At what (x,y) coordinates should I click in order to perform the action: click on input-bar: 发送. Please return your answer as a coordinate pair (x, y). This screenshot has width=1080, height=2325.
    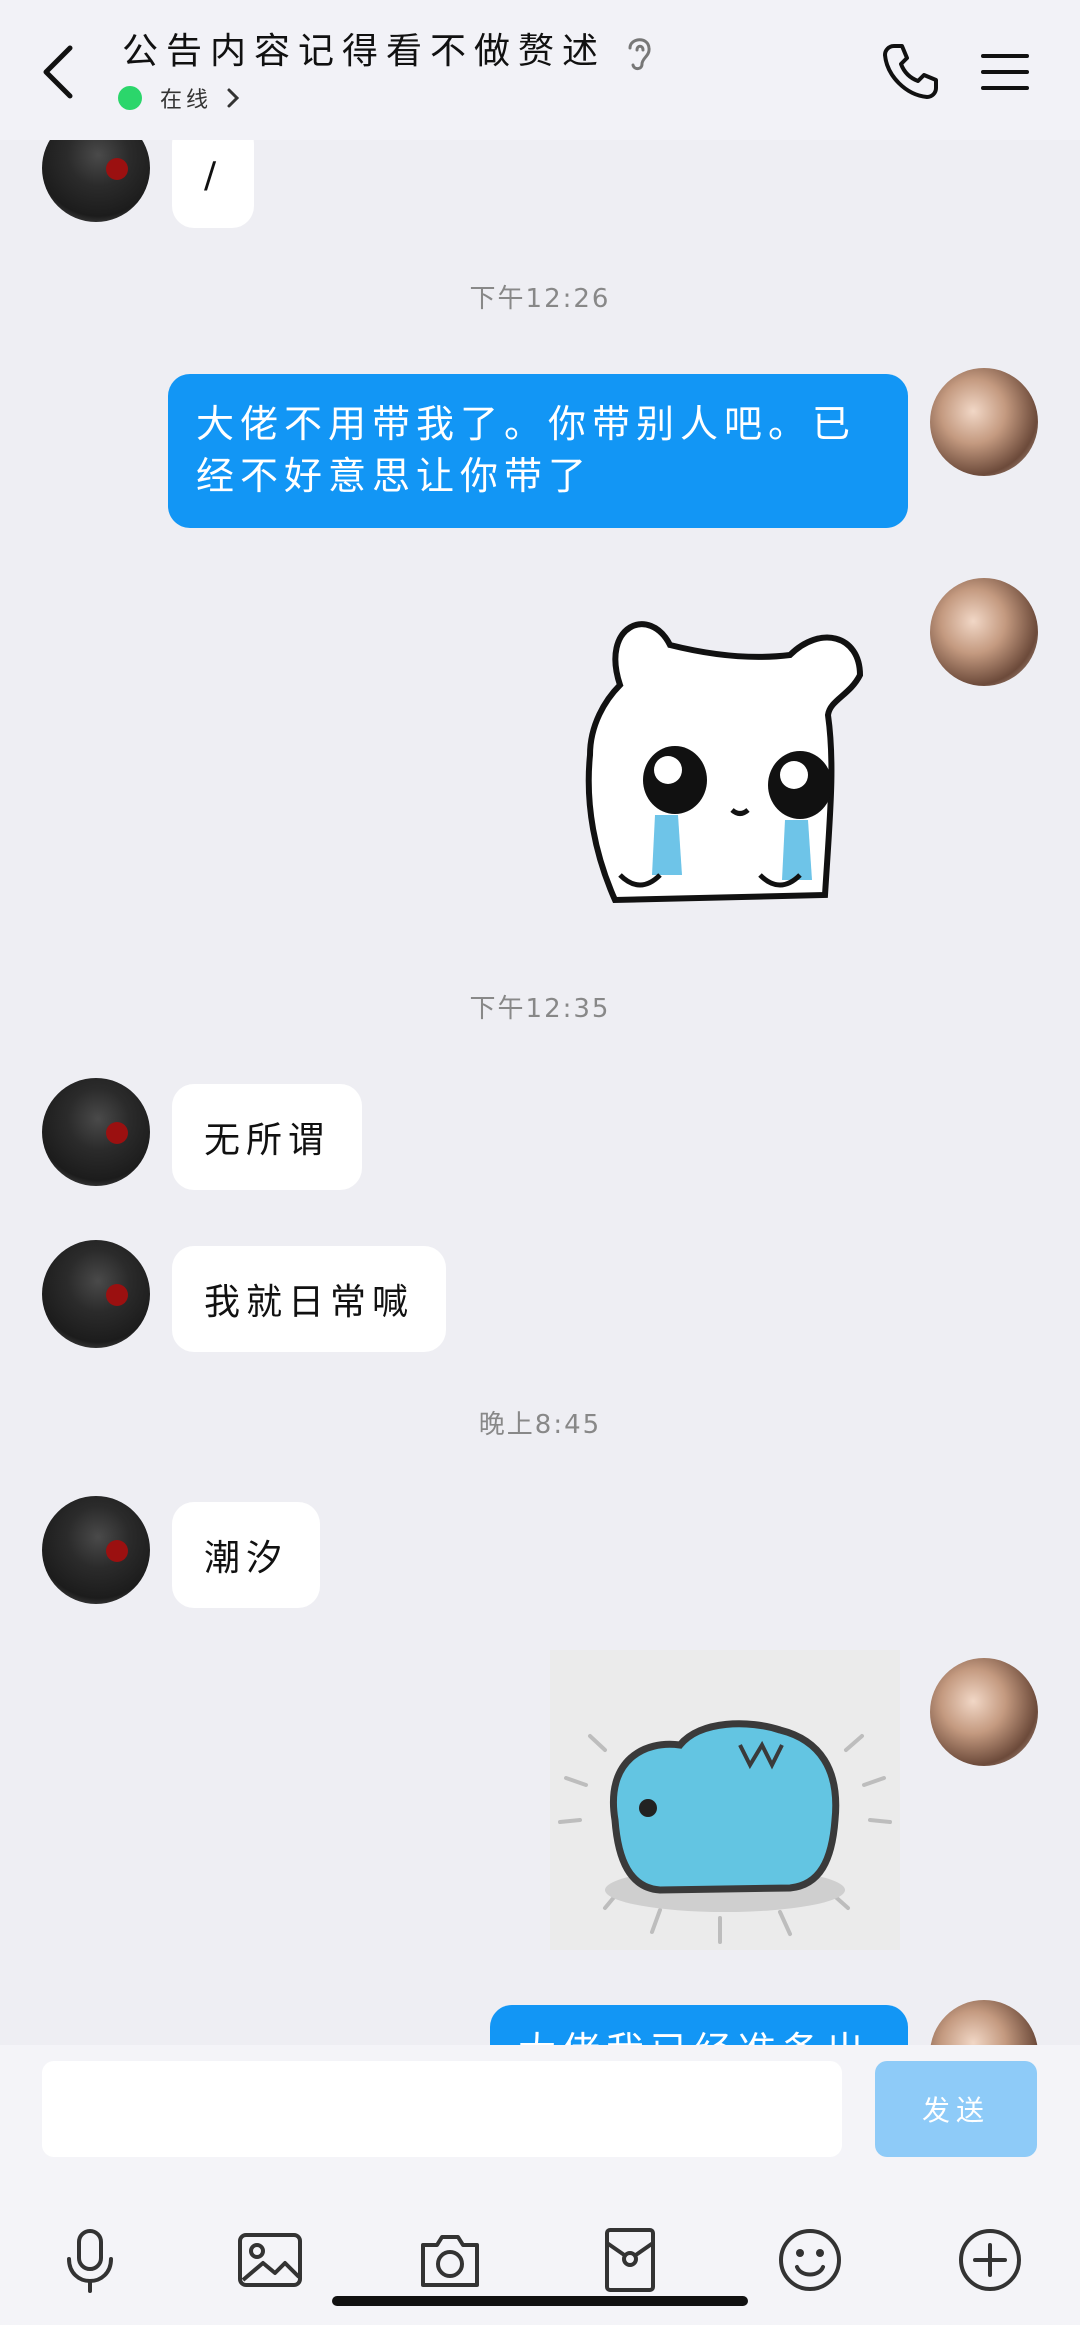
    Looking at the image, I should click on (540, 2185).